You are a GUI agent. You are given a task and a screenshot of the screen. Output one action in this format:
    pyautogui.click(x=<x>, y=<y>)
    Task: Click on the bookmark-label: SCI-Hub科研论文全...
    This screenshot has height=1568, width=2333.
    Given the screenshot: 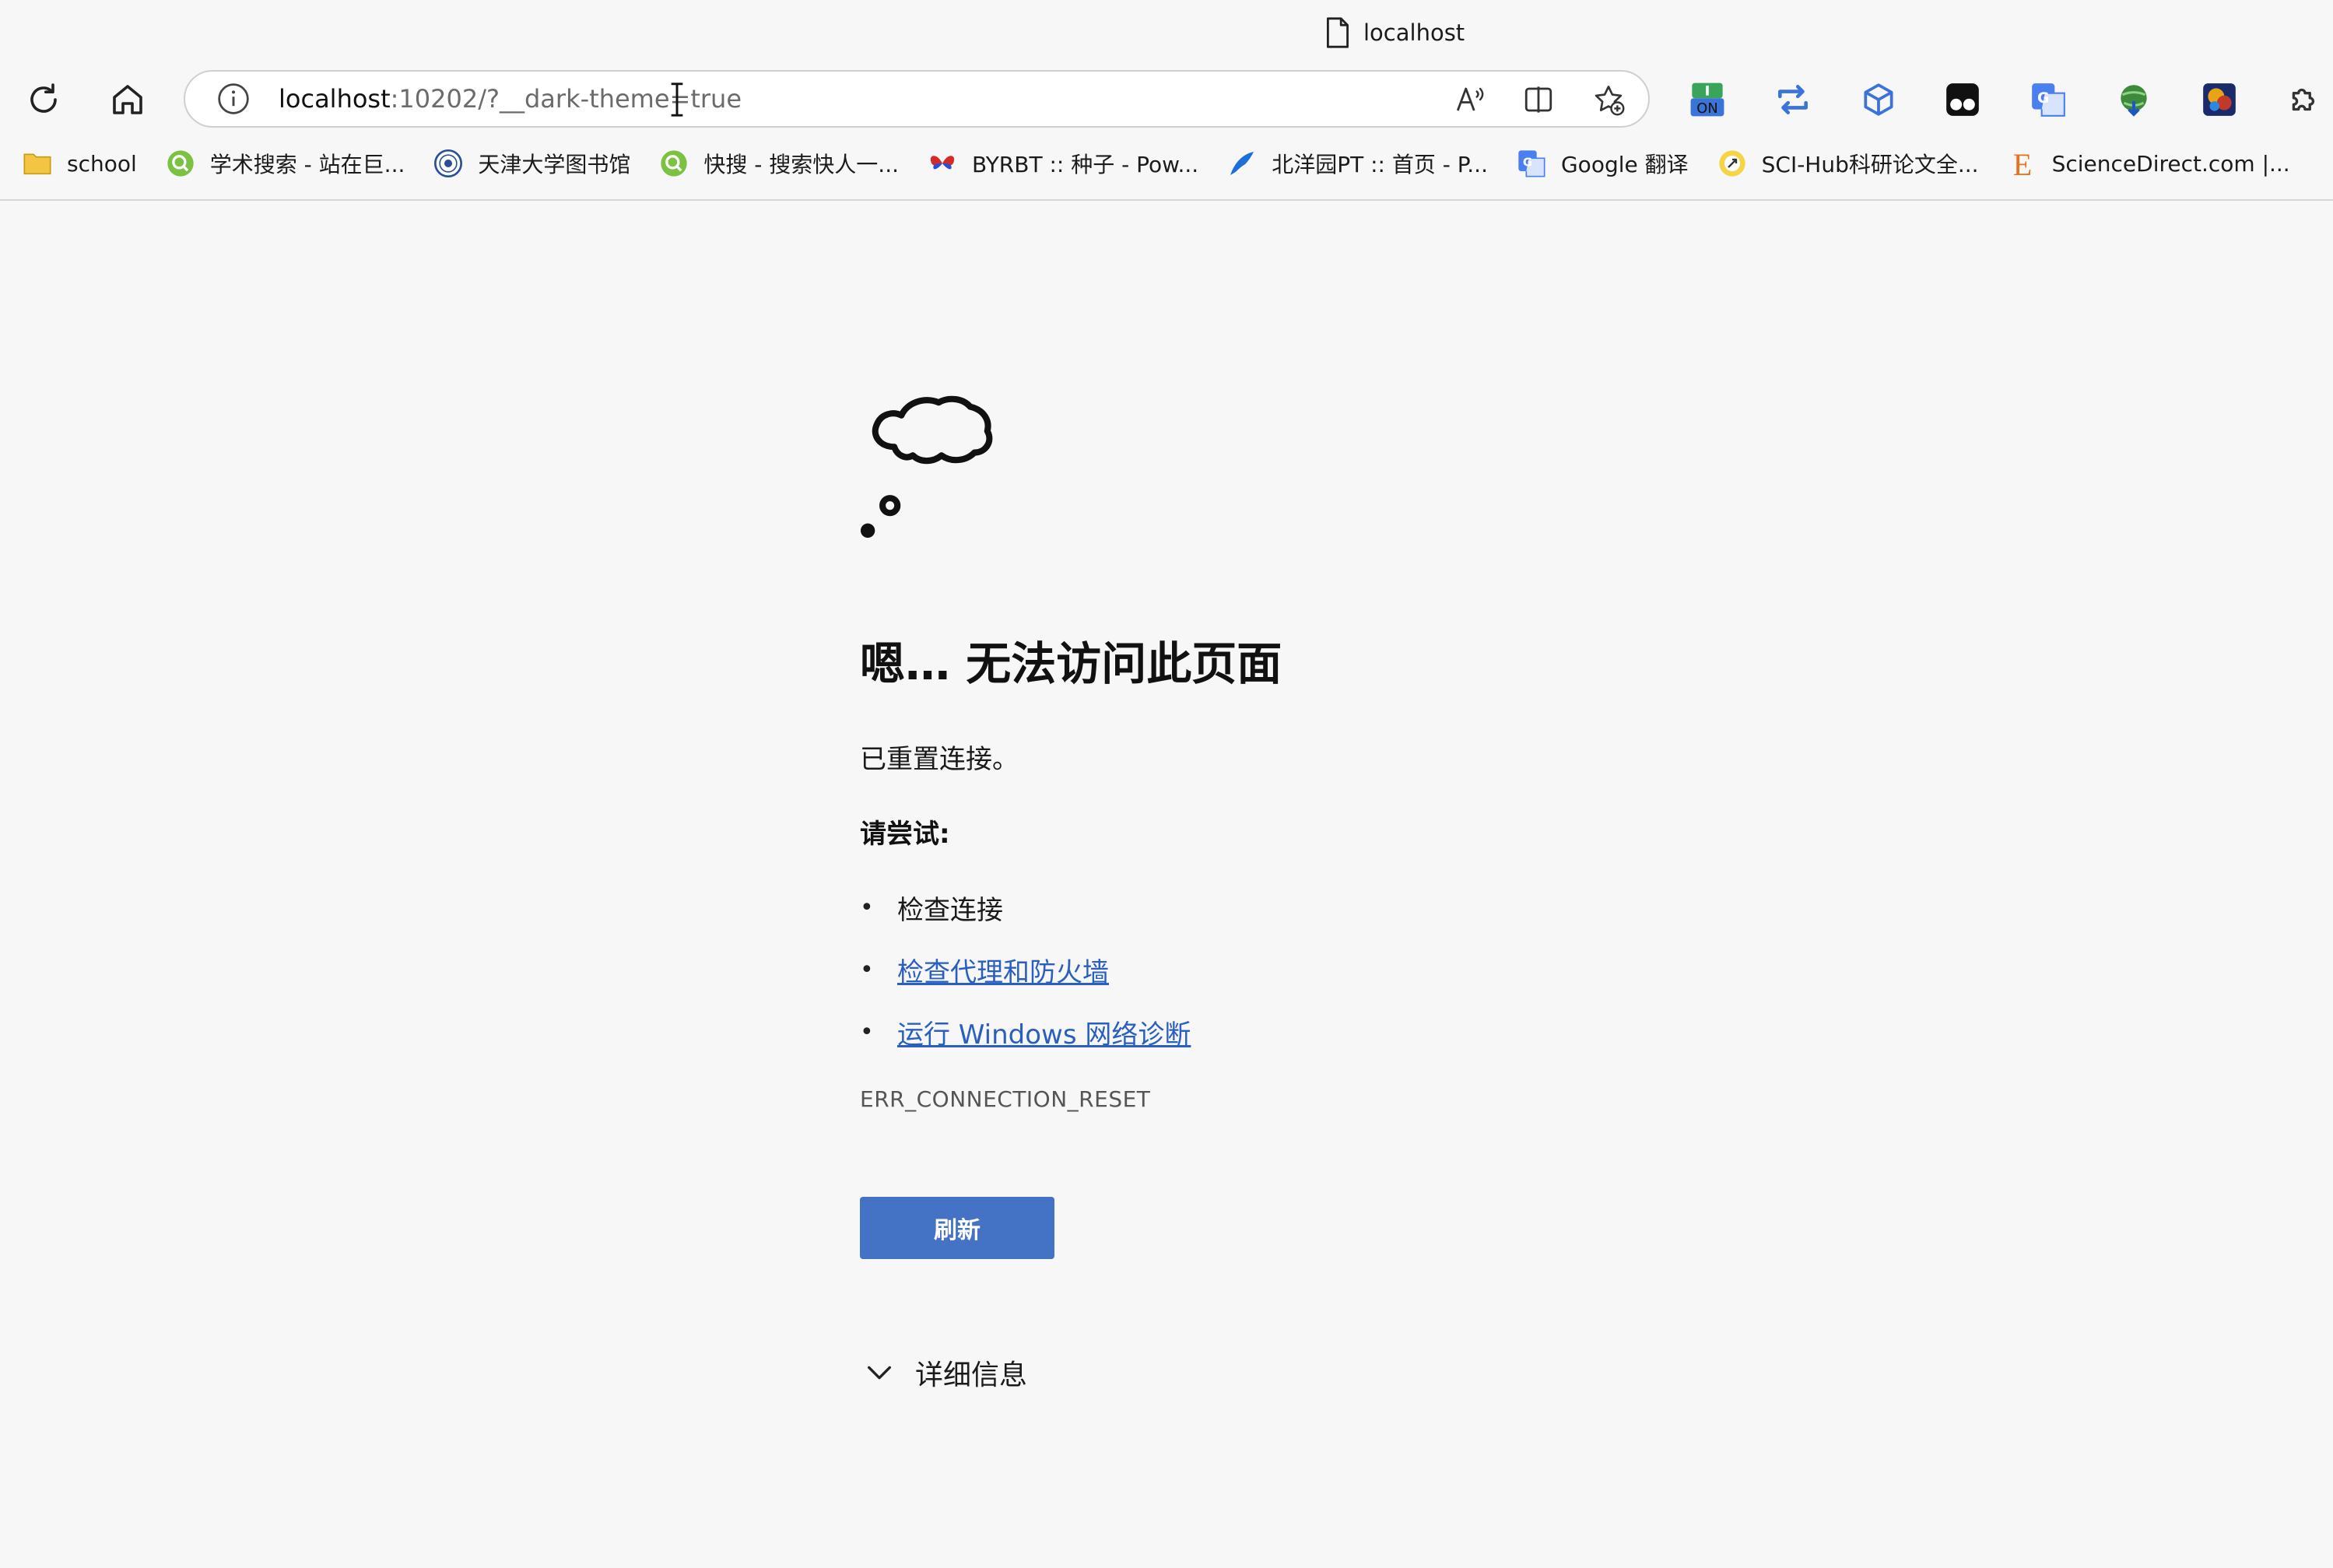 What is the action you would take?
    pyautogui.click(x=1870, y=164)
    